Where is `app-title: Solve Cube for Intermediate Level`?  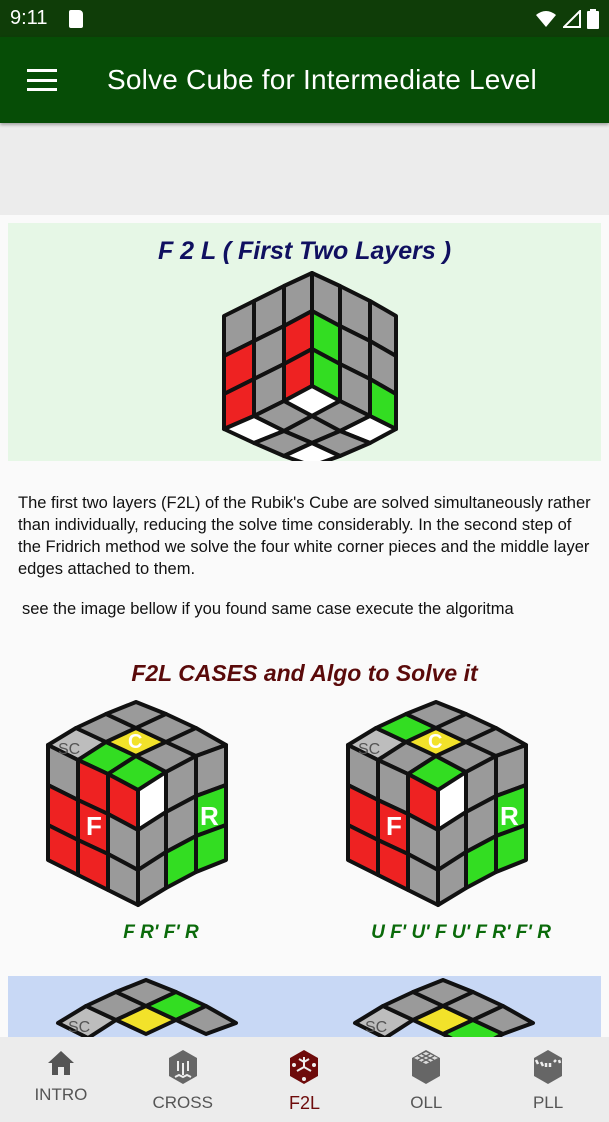 app-title: Solve Cube for Intermediate Level is located at coordinates (322, 79).